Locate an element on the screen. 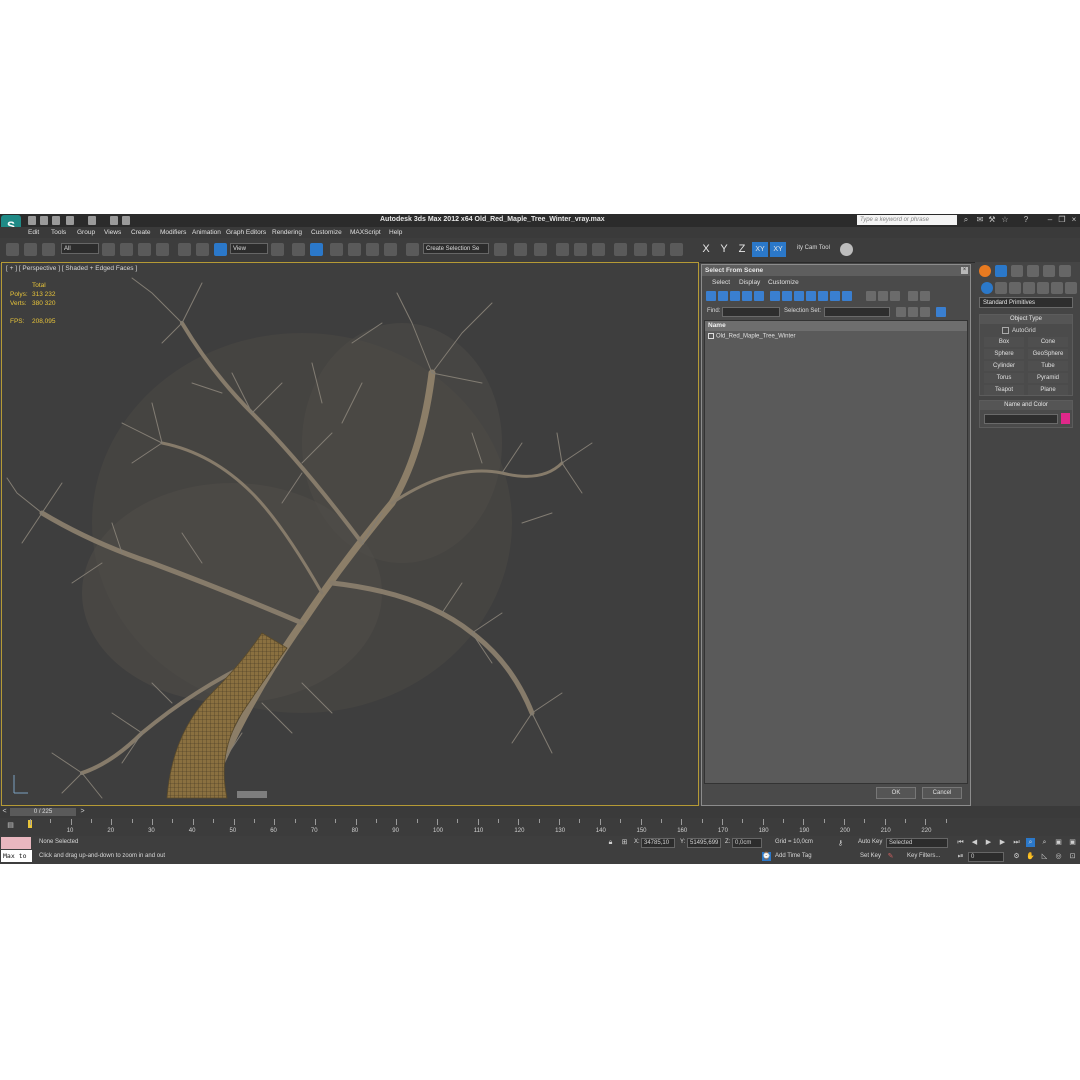 The height and width of the screenshot is (1080, 1080). unlink-icon is located at coordinates (30, 249).